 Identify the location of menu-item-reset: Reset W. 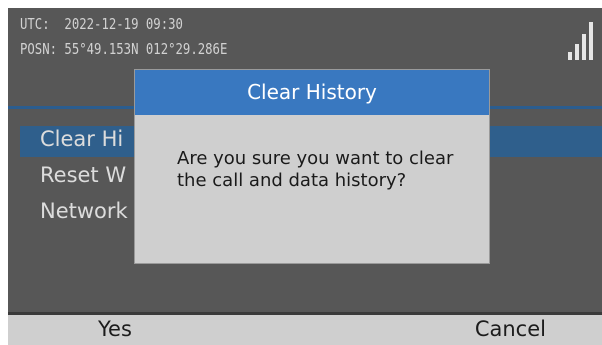
(83, 175).